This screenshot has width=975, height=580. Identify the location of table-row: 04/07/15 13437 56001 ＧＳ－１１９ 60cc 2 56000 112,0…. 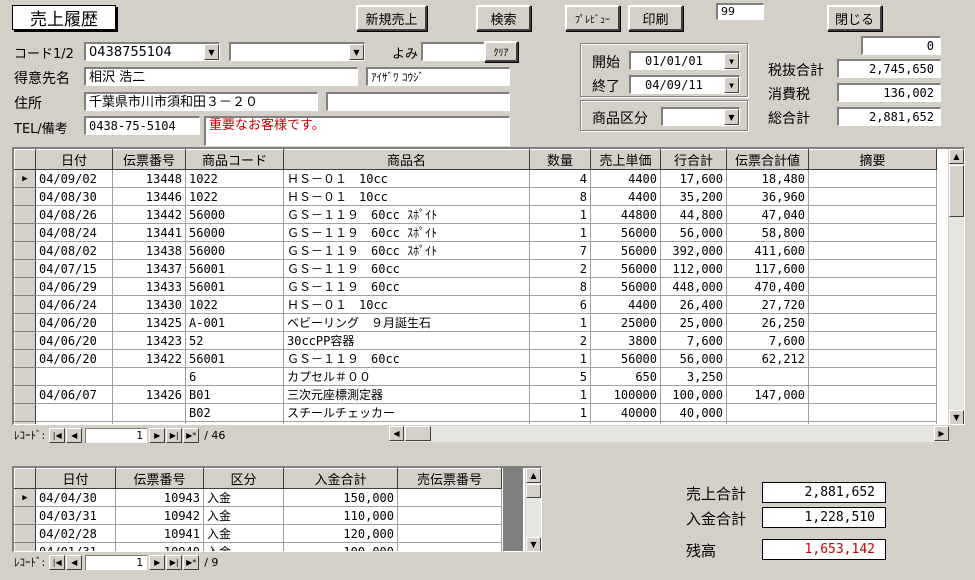
(475, 268).